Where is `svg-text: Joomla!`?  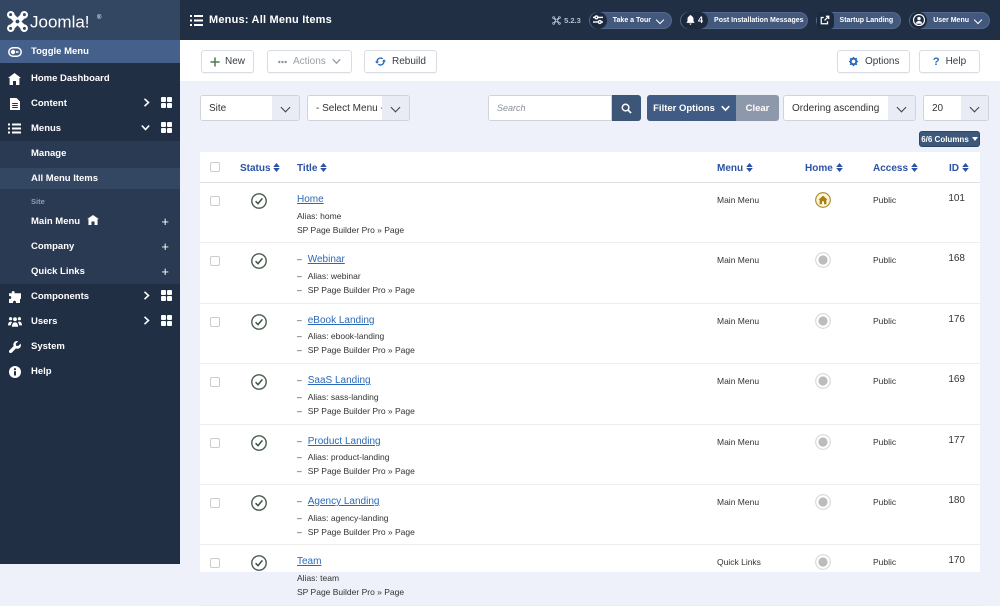
svg-text: Joomla! is located at coordinates (60, 21).